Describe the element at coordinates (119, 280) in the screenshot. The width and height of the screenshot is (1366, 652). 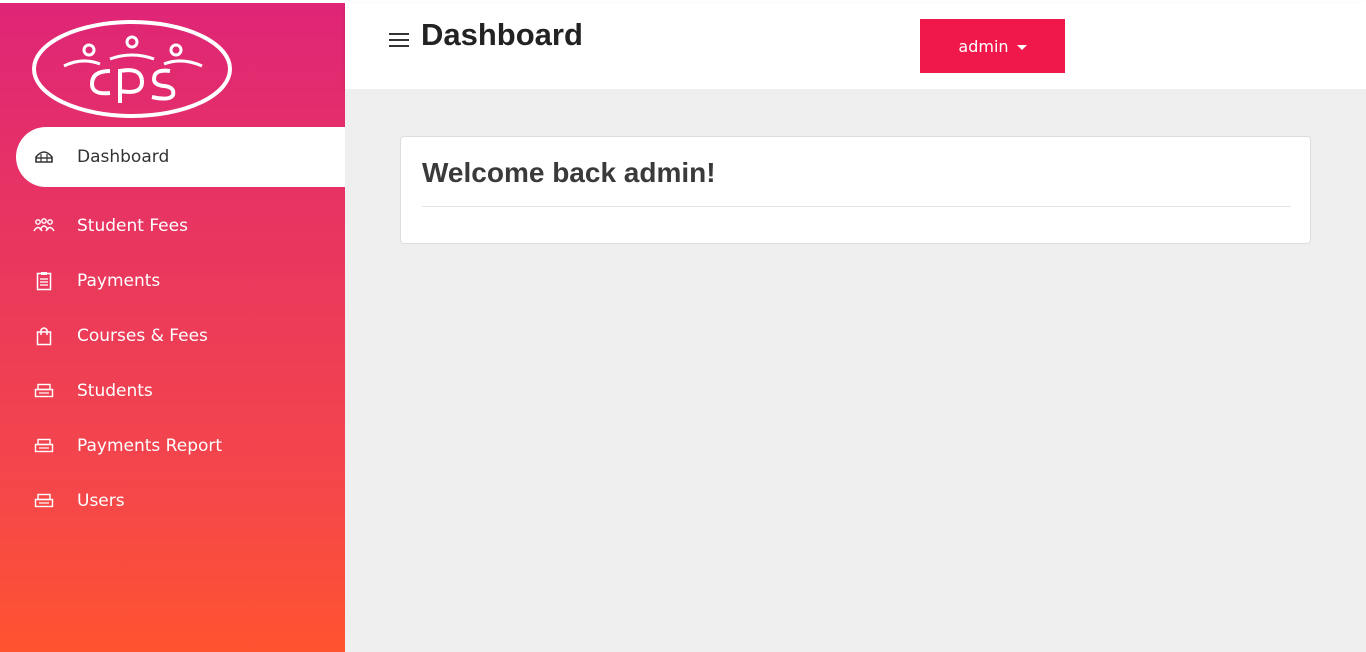
I see `sidebar-item-label: Payments` at that location.